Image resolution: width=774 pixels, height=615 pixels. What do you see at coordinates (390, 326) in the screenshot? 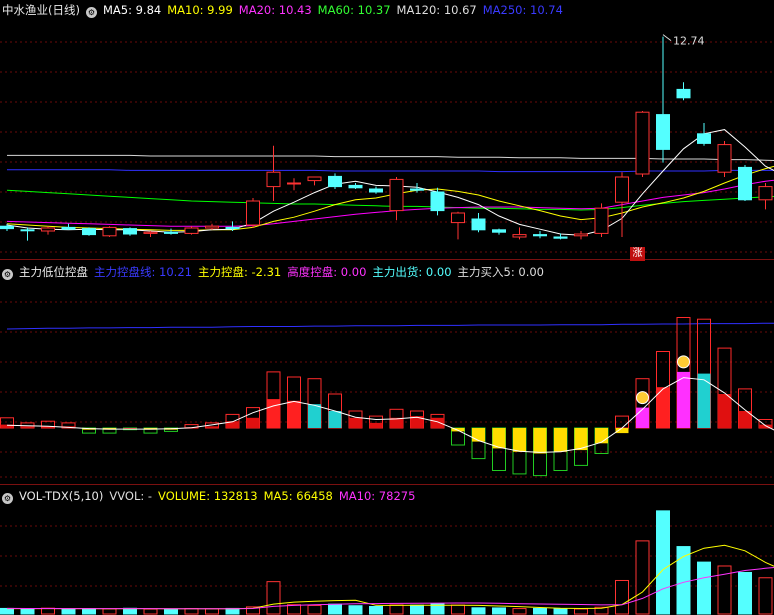
I see `control-line` at bounding box center [390, 326].